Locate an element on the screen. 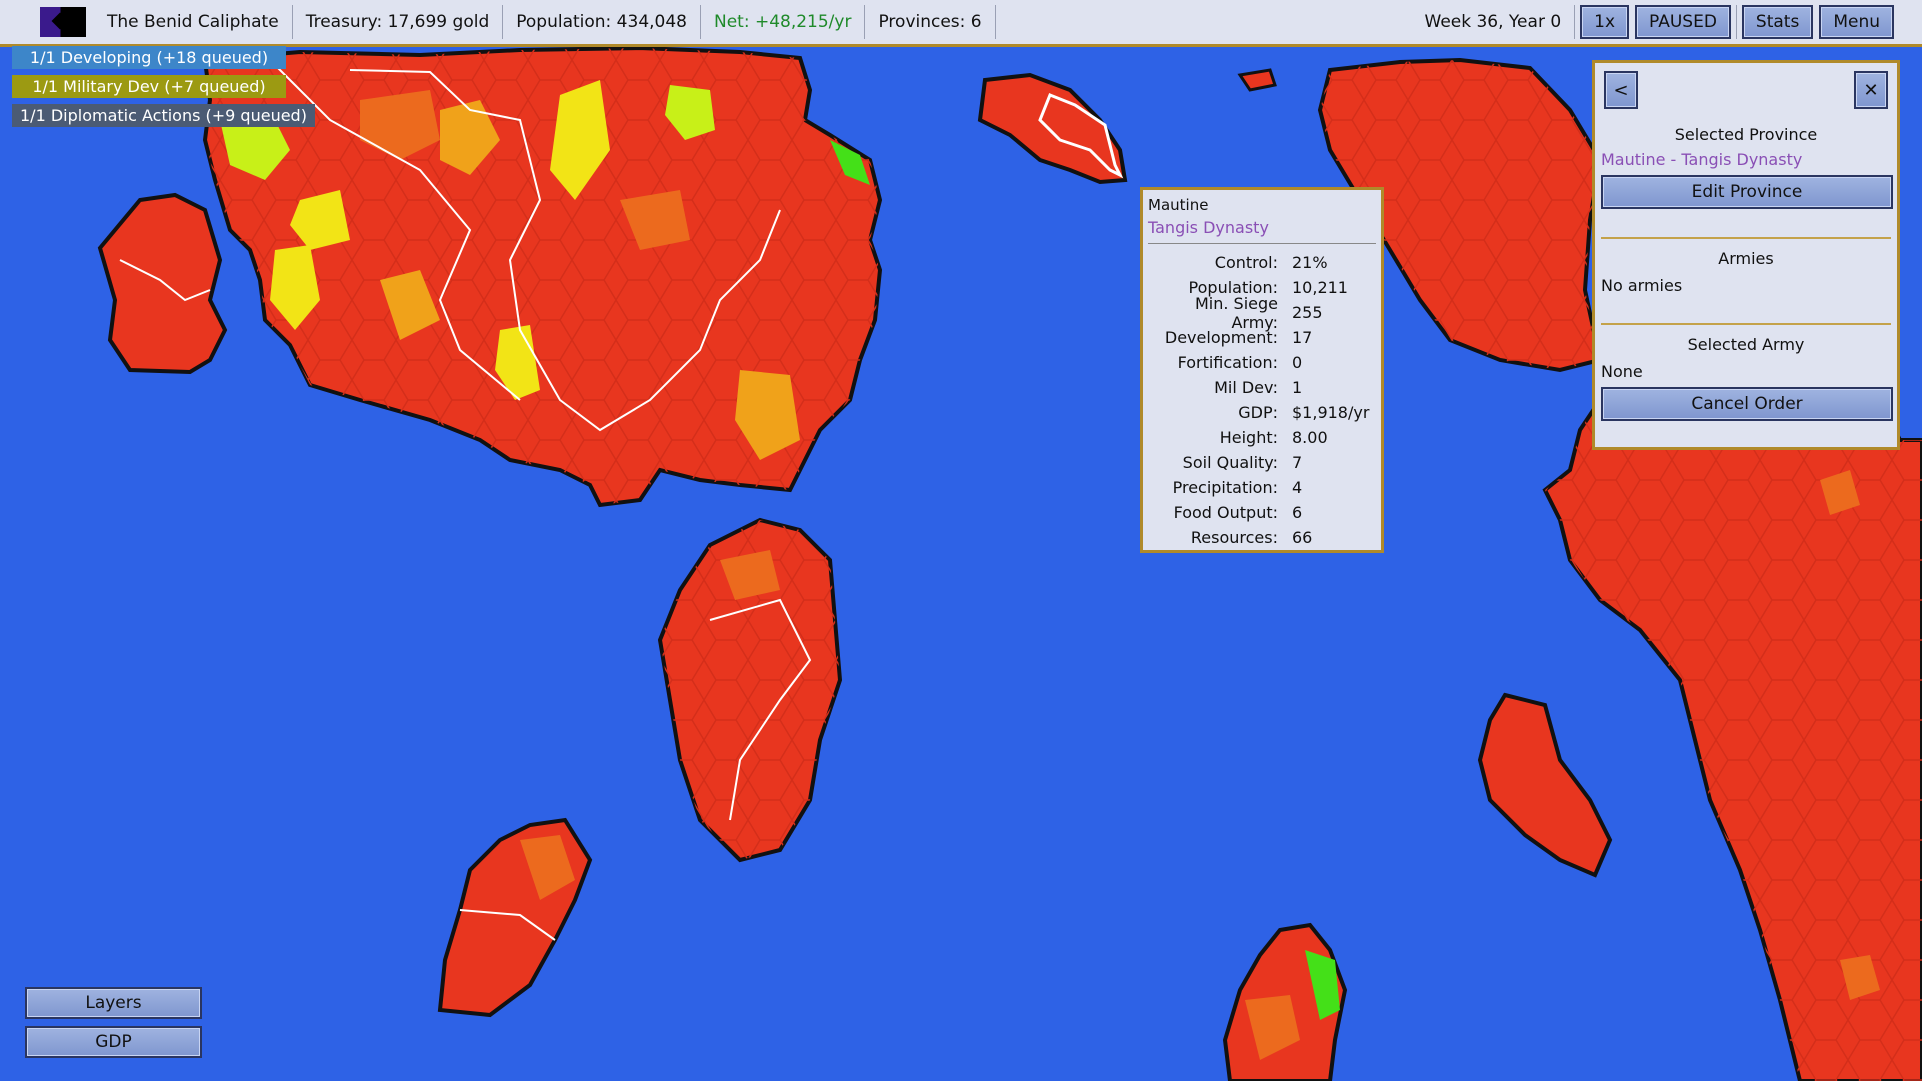  tooltip-stat-value: 21% is located at coordinates (1310, 262).